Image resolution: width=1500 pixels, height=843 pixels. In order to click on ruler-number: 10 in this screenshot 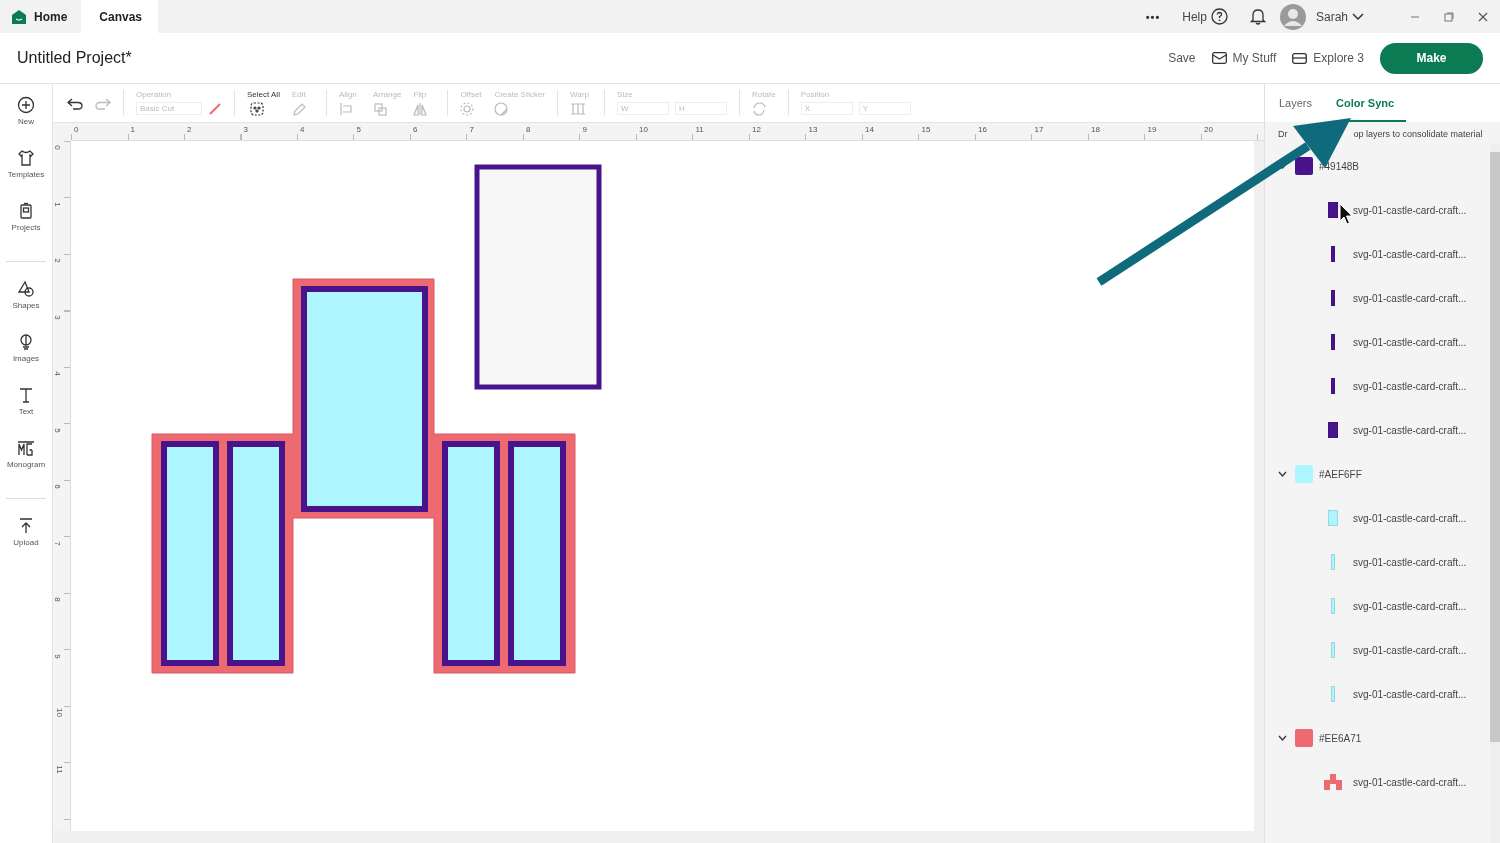, I will do `click(59, 712)`.